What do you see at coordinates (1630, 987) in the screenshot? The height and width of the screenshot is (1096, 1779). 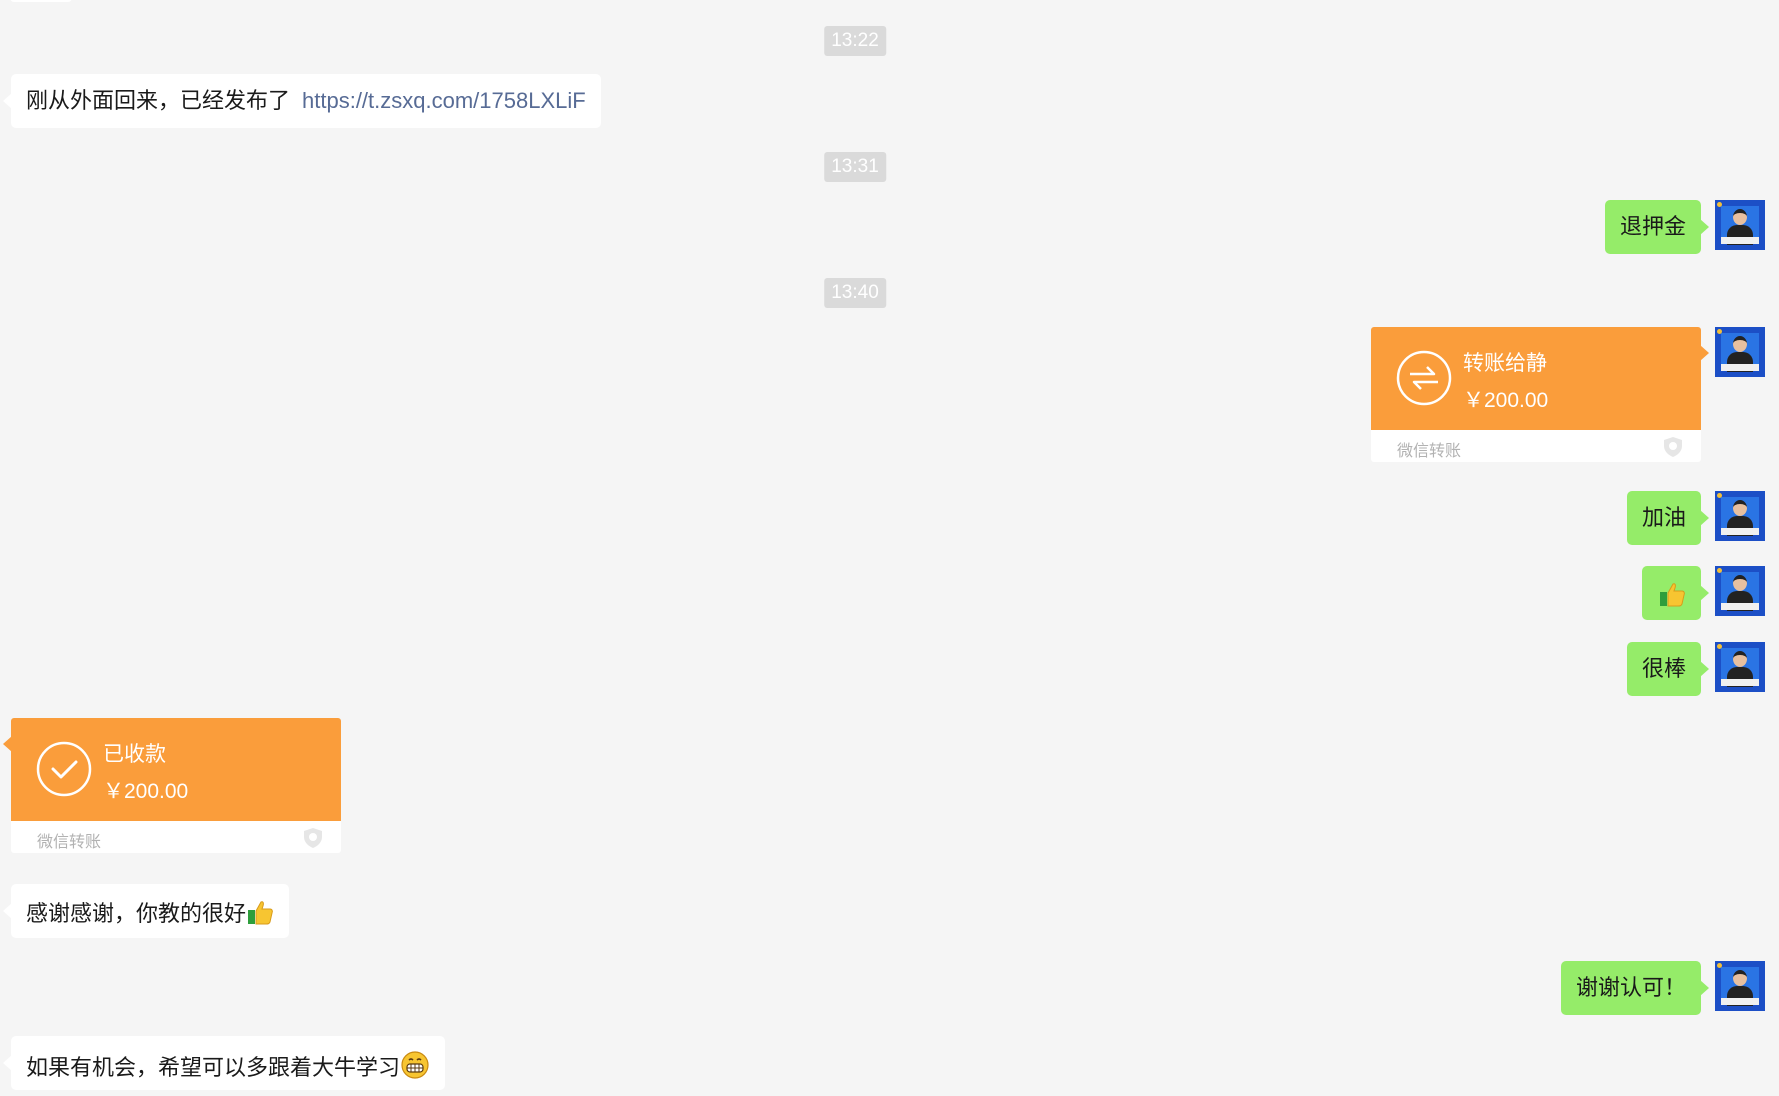 I see `message-text: 谢谢认可！` at bounding box center [1630, 987].